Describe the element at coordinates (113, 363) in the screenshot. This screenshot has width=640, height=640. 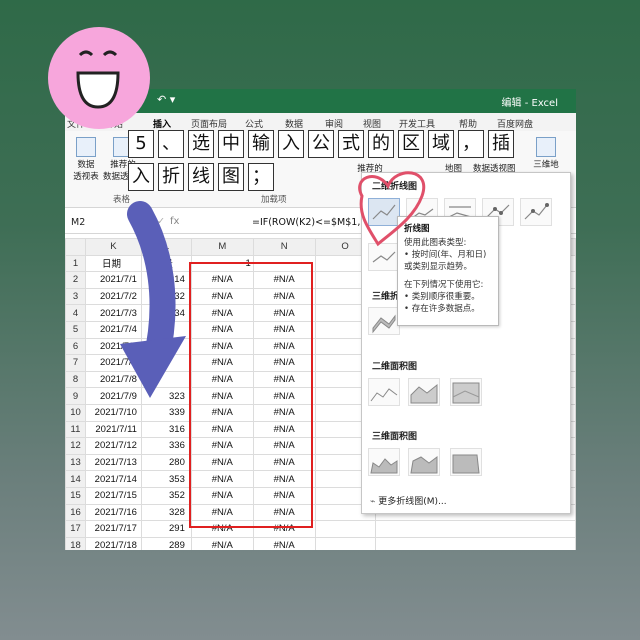
I see `date-cell: 2021/7/6` at that location.